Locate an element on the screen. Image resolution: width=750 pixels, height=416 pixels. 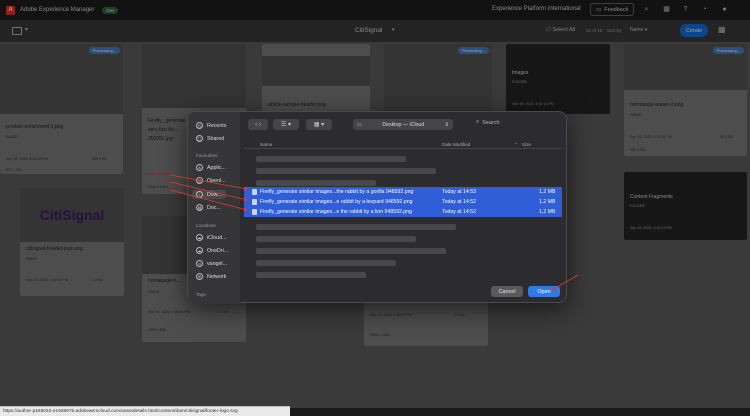
clock-icon: ◷ is located at coordinates (199, 125).